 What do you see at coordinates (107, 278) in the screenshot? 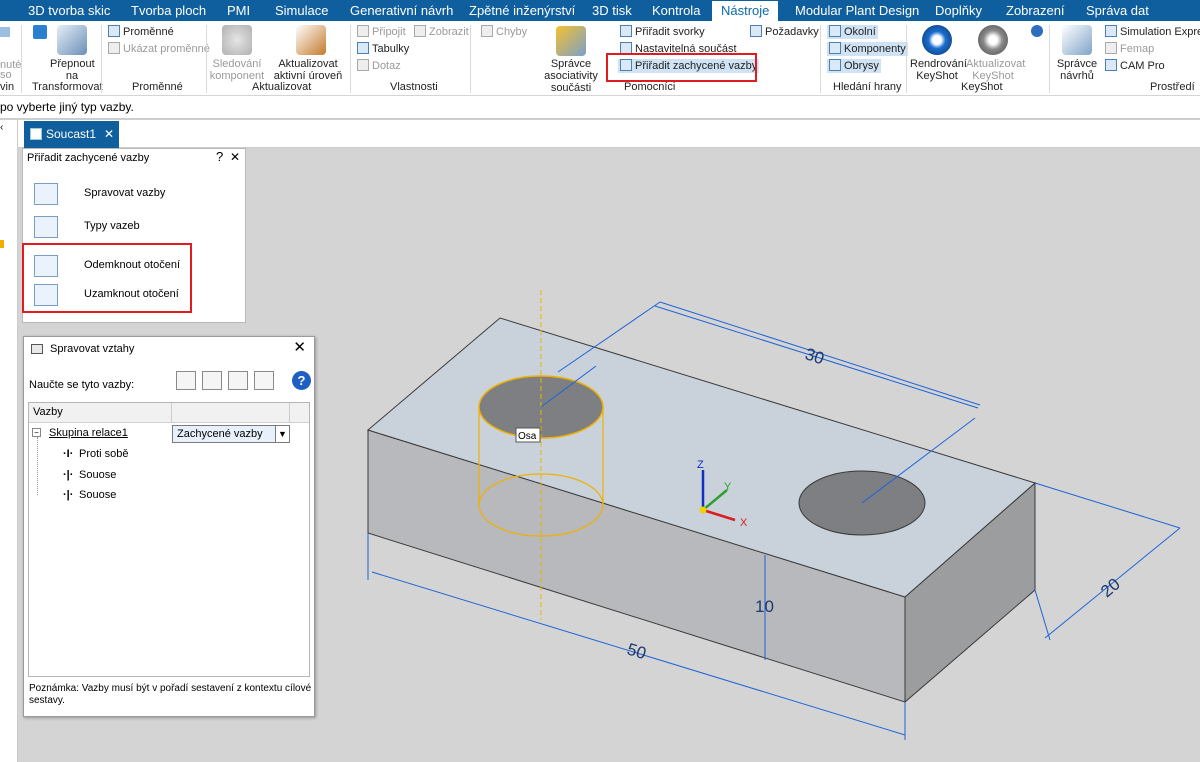
I see `highlight-box-rotation` at bounding box center [107, 278].